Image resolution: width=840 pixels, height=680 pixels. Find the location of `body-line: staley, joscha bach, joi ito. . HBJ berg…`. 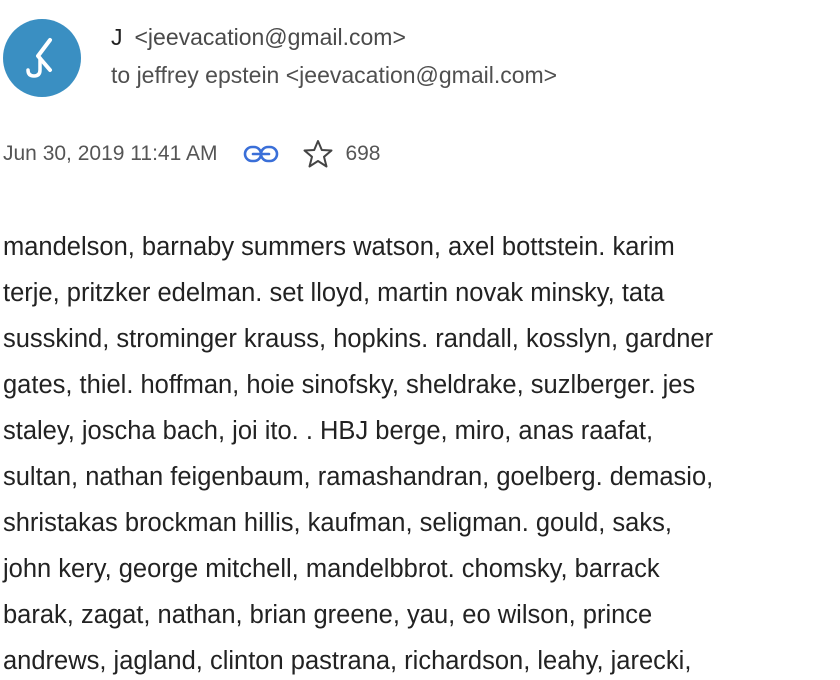

body-line: staley, joscha bach, joi ito. . HBJ berg… is located at coordinates (328, 431).